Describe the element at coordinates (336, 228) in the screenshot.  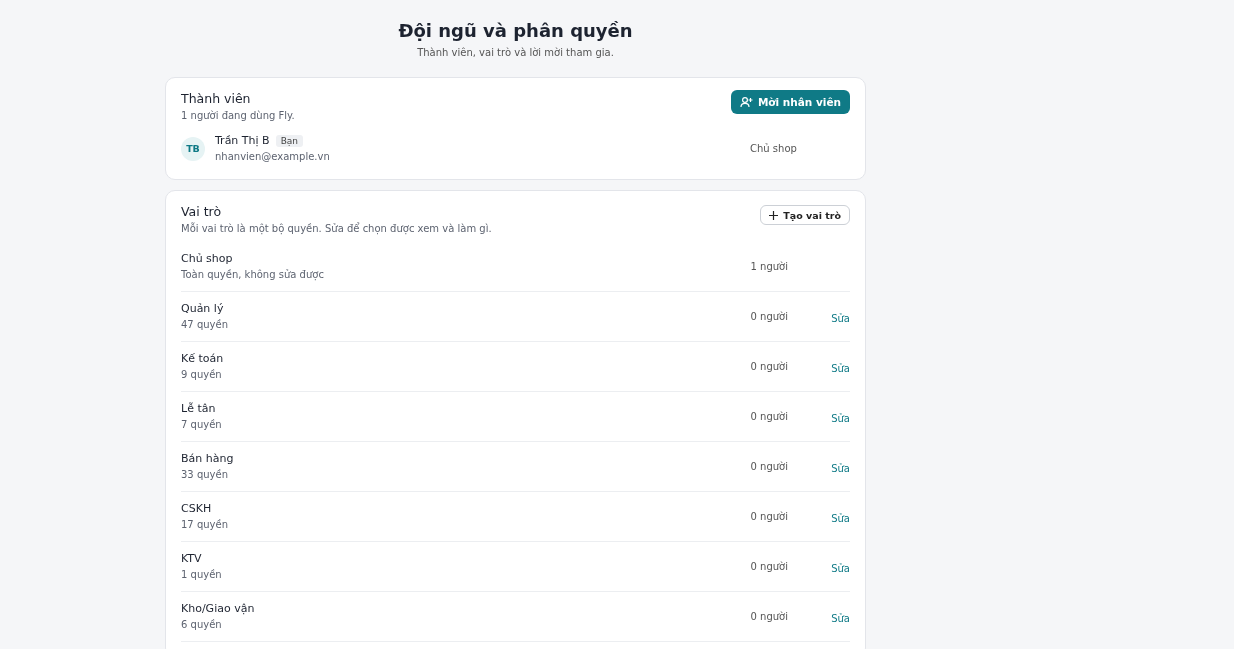
I see `section-subtitle: Mỗi vai trò là một bộ quyền. Sửa để chọn được xem và làm gì.` at that location.